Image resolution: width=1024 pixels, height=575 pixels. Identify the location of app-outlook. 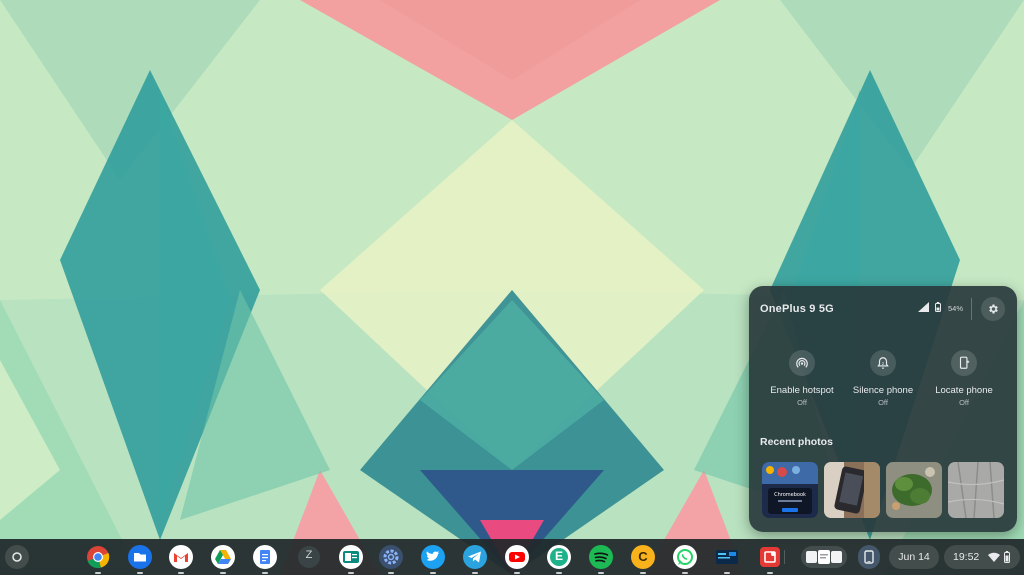
(351, 559).